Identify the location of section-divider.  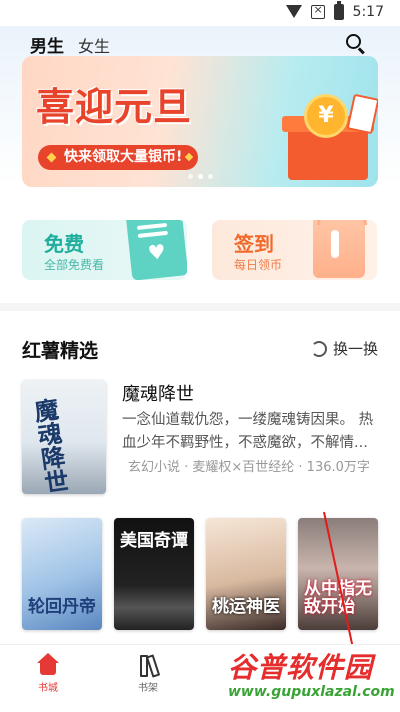
(200, 307).